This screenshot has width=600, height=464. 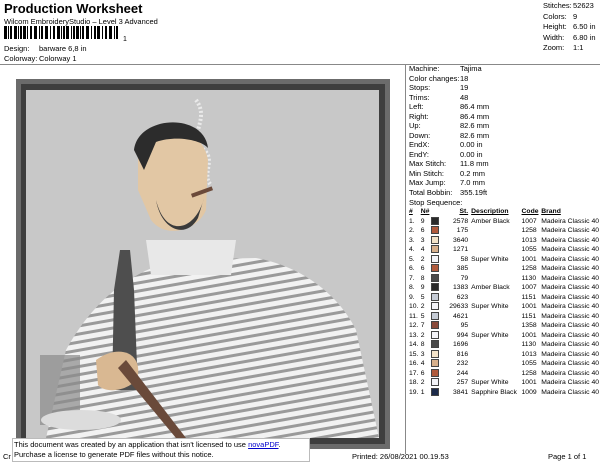 I want to click on right-row: Right: 86.4 mm, so click(x=449, y=116).